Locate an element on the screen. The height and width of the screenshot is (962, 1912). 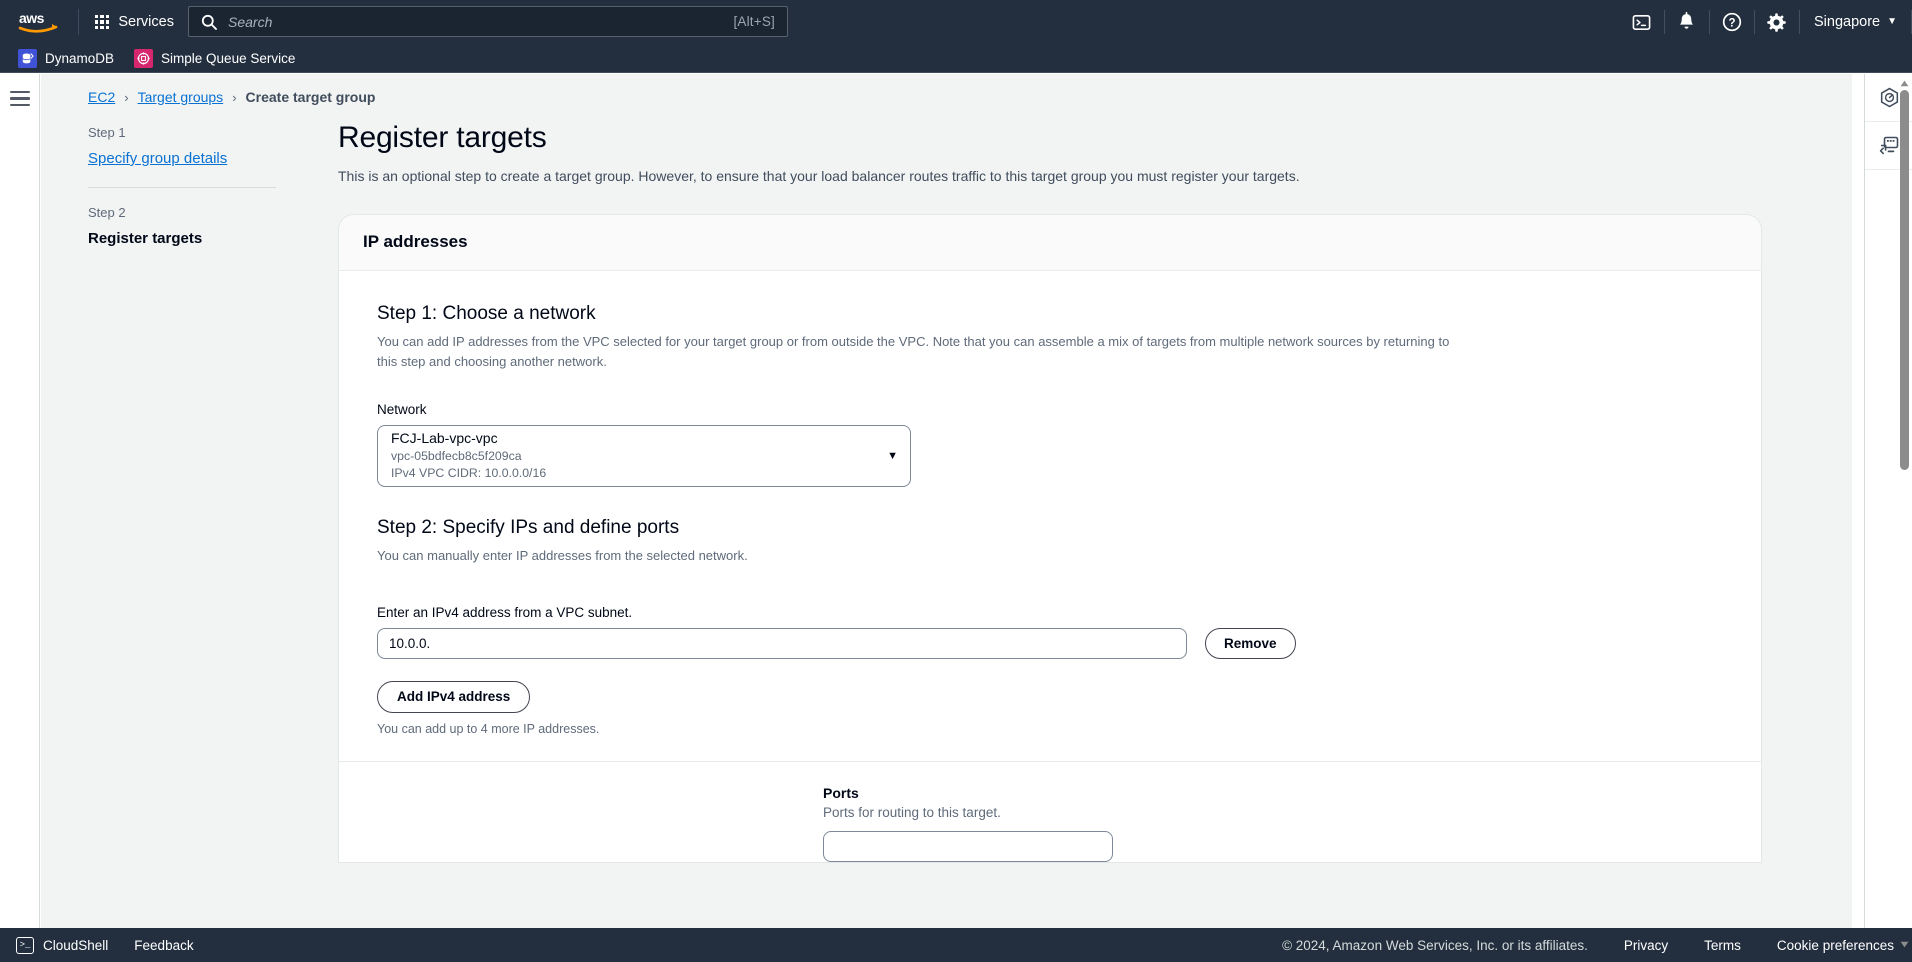
ip-limit-hint: You can add up to 4 more IP addresses. is located at coordinates (488, 728).